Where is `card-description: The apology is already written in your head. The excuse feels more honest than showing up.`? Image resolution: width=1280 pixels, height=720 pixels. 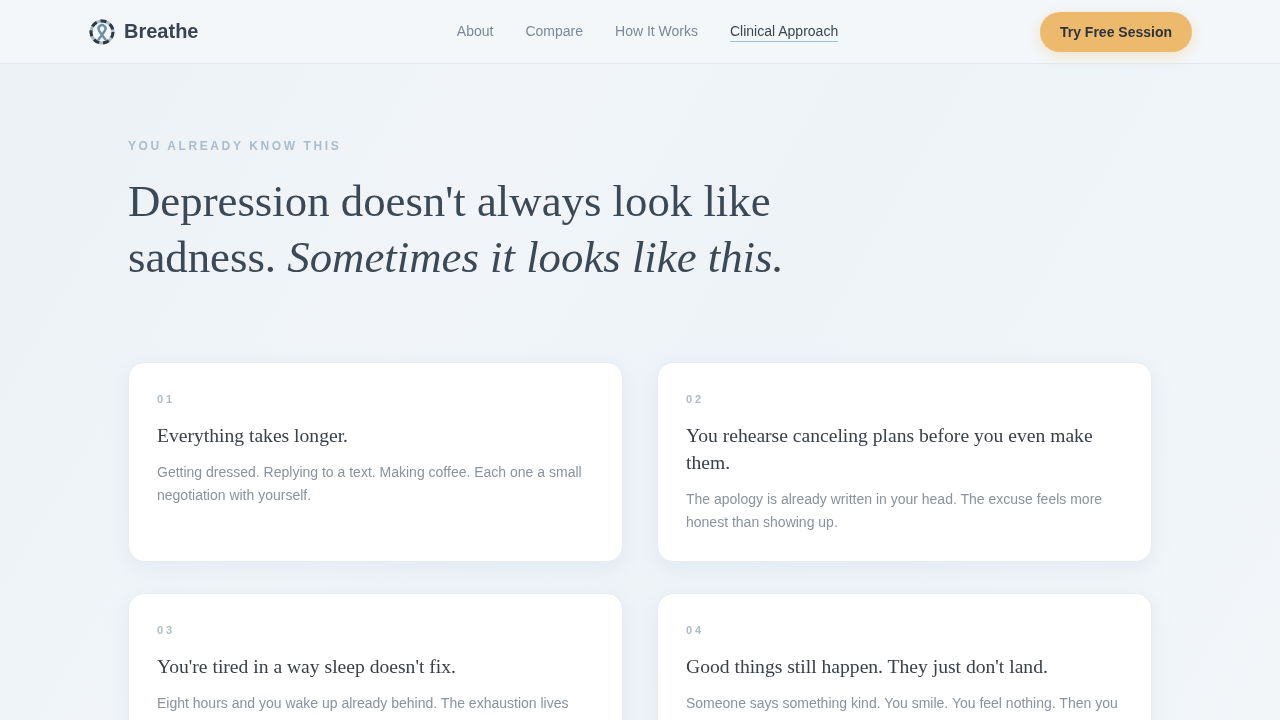
card-description: The apology is already written in your head. The excuse feels more honest than showing up. is located at coordinates (895, 511).